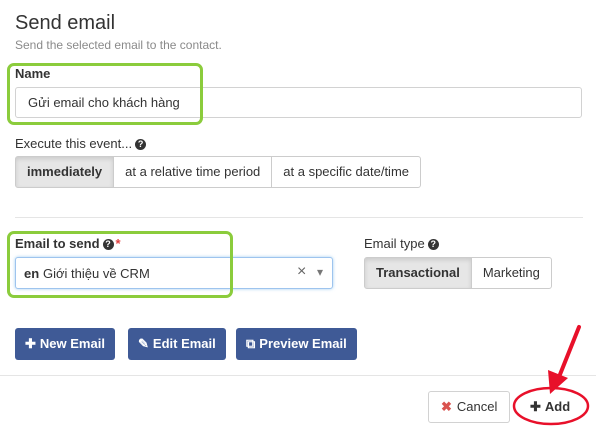 The width and height of the screenshot is (596, 436). I want to click on annotation-arrow-shaft, so click(568, 354).